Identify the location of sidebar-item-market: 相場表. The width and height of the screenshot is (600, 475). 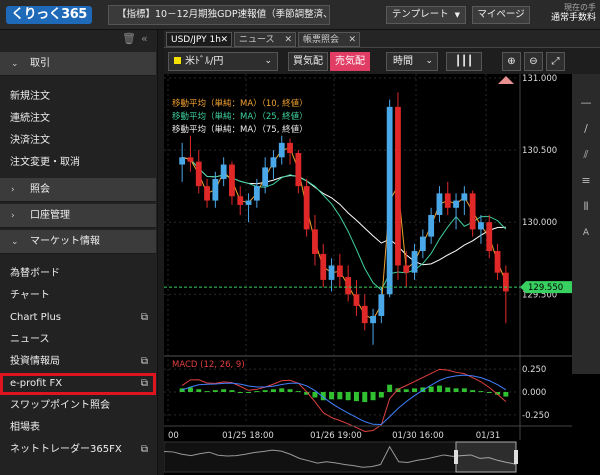
(78, 428).